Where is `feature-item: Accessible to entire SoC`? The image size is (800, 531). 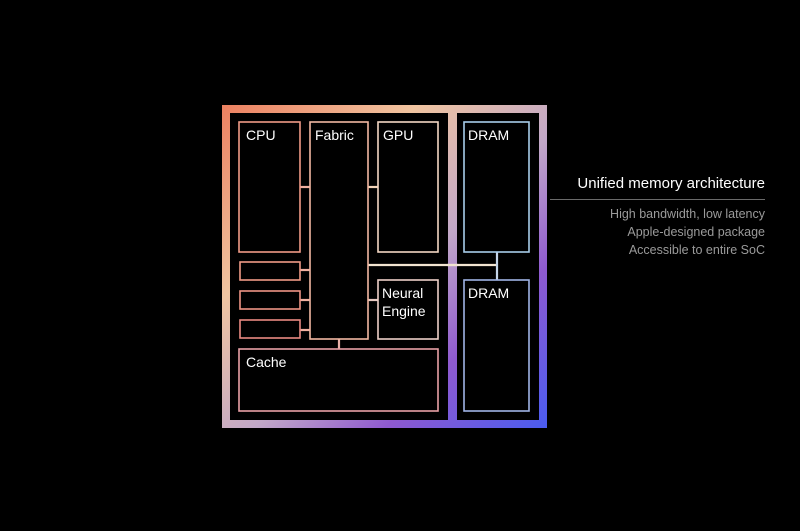
feature-item: Accessible to entire SoC is located at coordinates (696, 250).